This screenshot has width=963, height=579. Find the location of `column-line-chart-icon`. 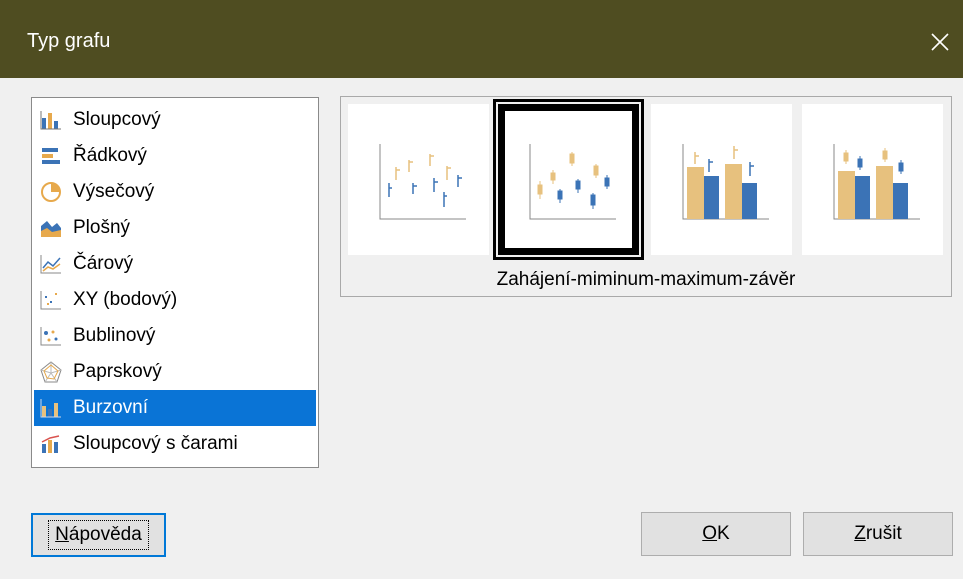

column-line-chart-icon is located at coordinates (50, 444).